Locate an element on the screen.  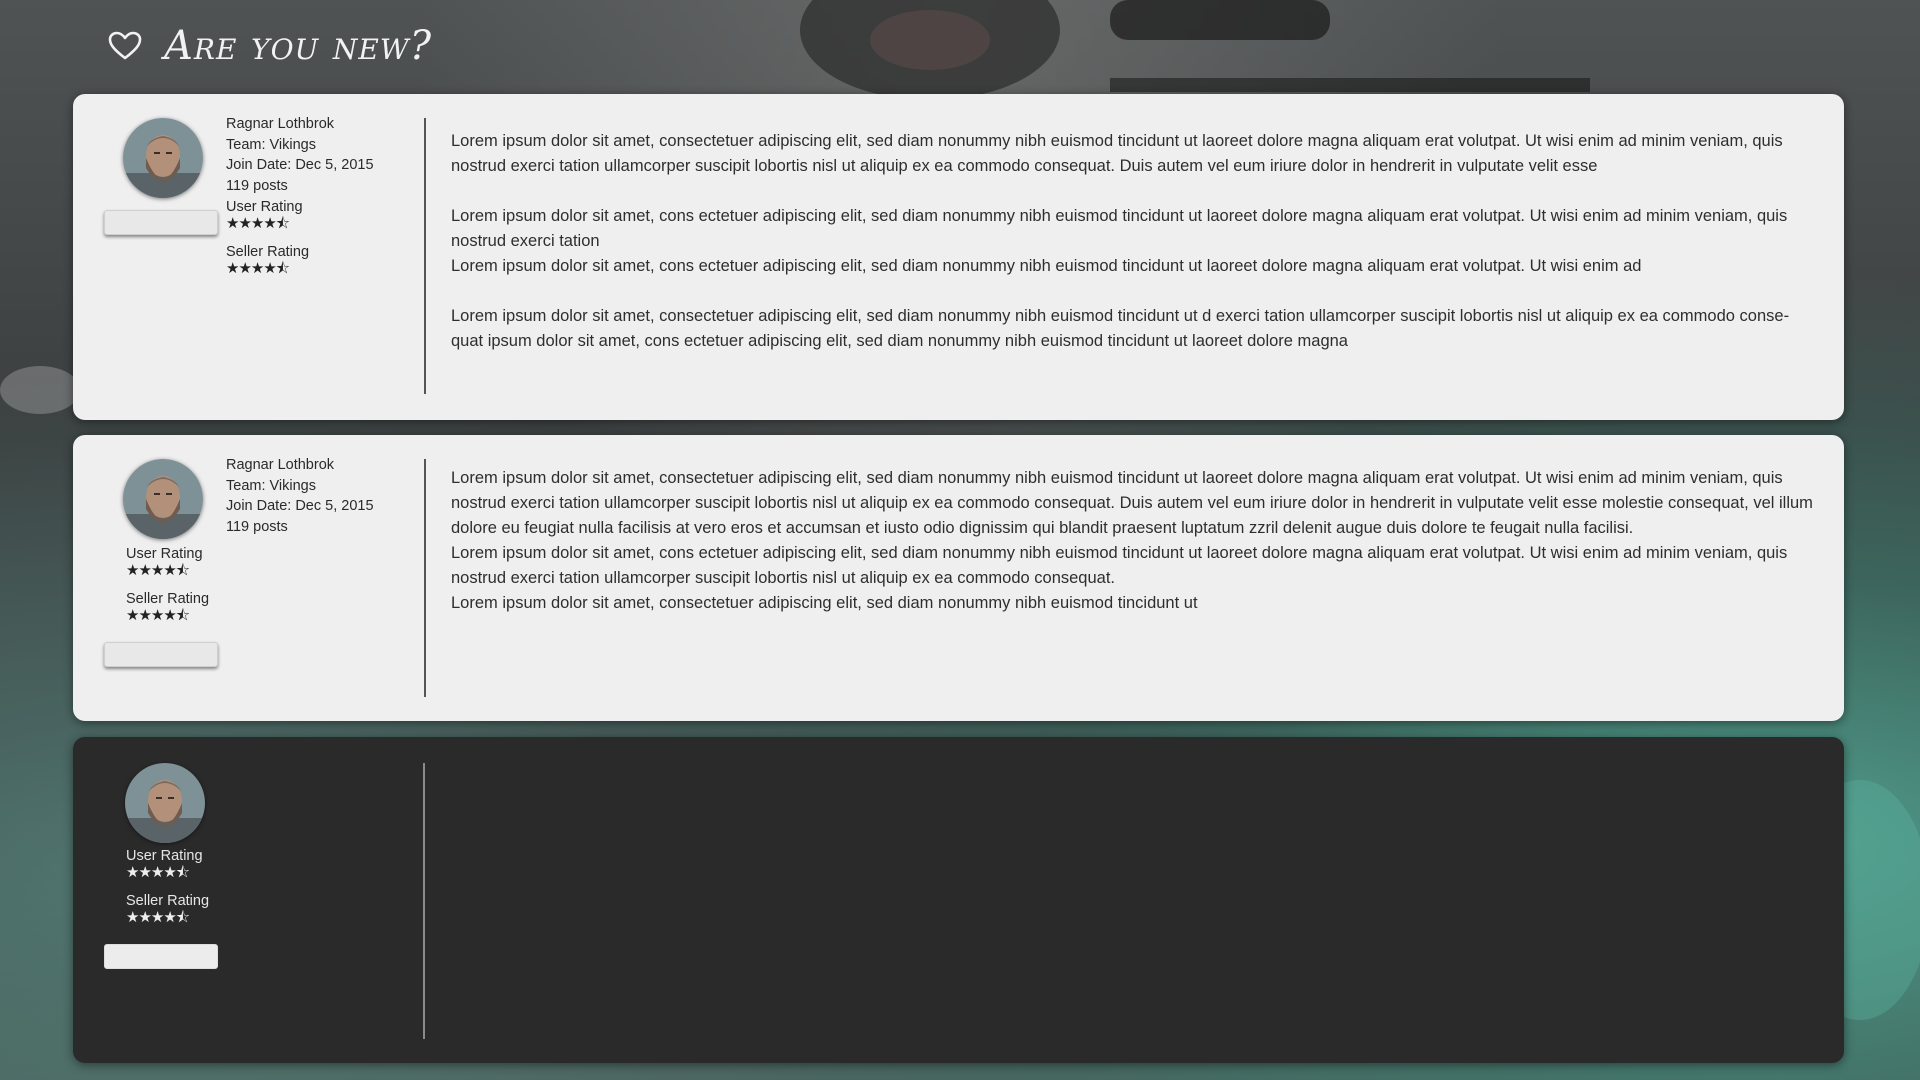
page-header: Are you new? is located at coordinates (270, 46).